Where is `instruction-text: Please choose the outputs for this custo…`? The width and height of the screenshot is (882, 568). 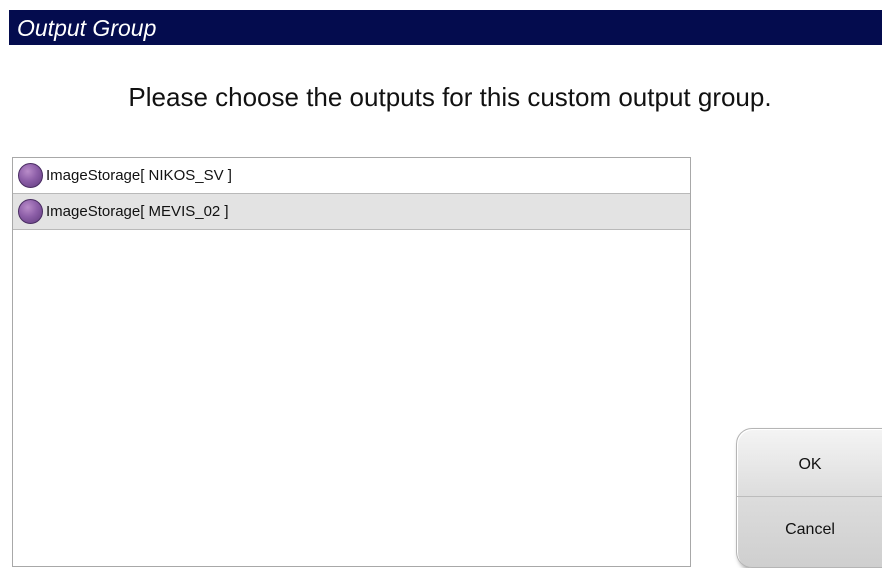
instruction-text: Please choose the outputs for this custo… is located at coordinates (450, 97).